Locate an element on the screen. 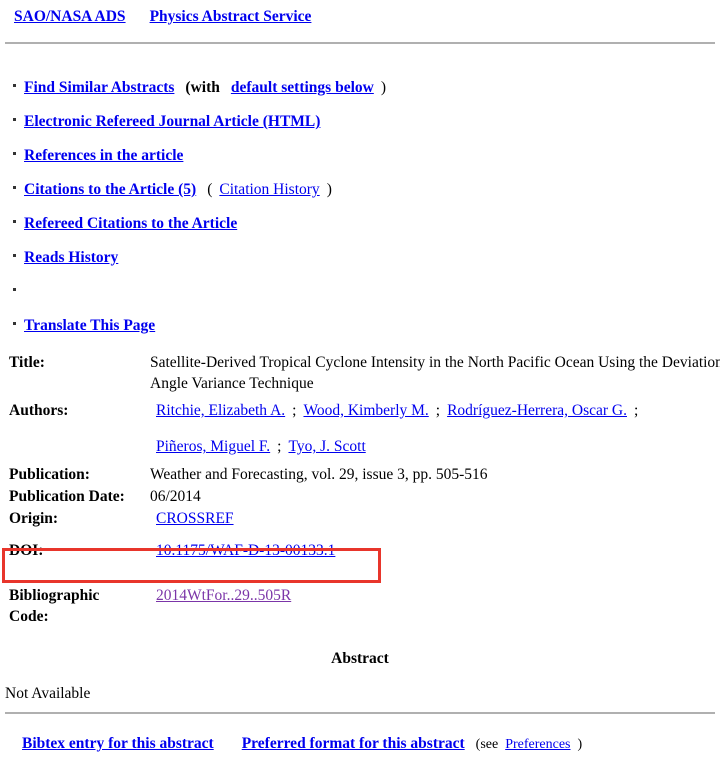 This screenshot has height=772, width=720. author-link-ritchie: Ritchie, Elizabeth A. is located at coordinates (220, 410).